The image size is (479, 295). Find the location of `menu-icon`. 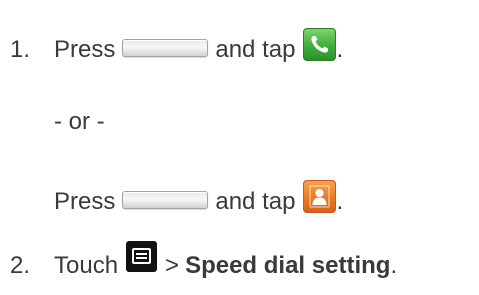

menu-icon is located at coordinates (142, 256).